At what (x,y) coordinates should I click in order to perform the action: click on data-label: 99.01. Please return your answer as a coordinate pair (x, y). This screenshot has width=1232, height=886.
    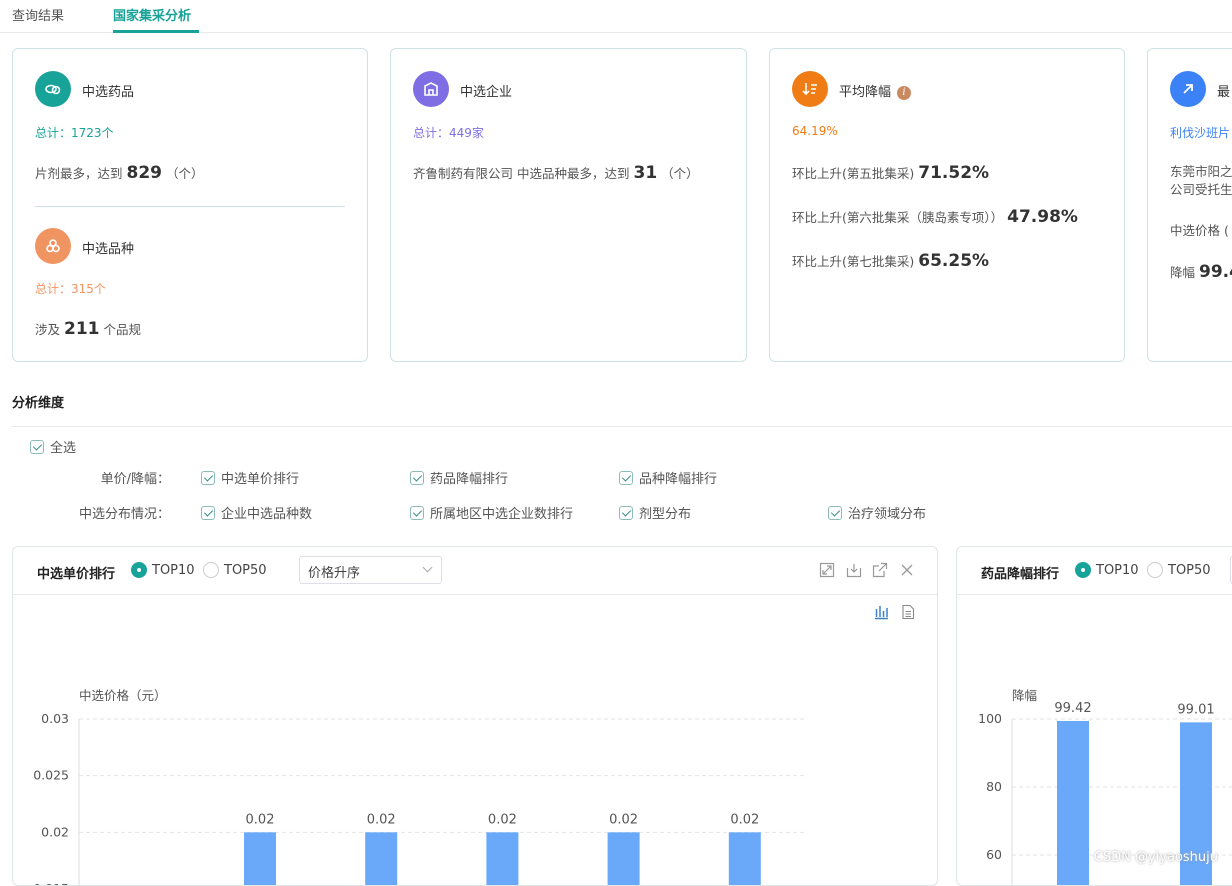
    Looking at the image, I should click on (1195, 709).